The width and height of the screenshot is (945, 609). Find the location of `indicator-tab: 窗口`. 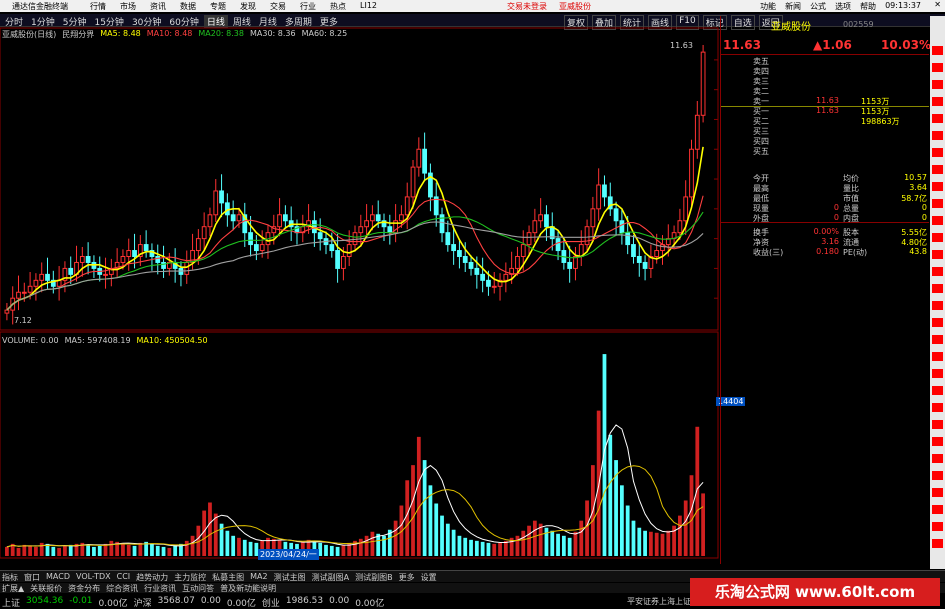

indicator-tab: 窗口 is located at coordinates (32, 577).